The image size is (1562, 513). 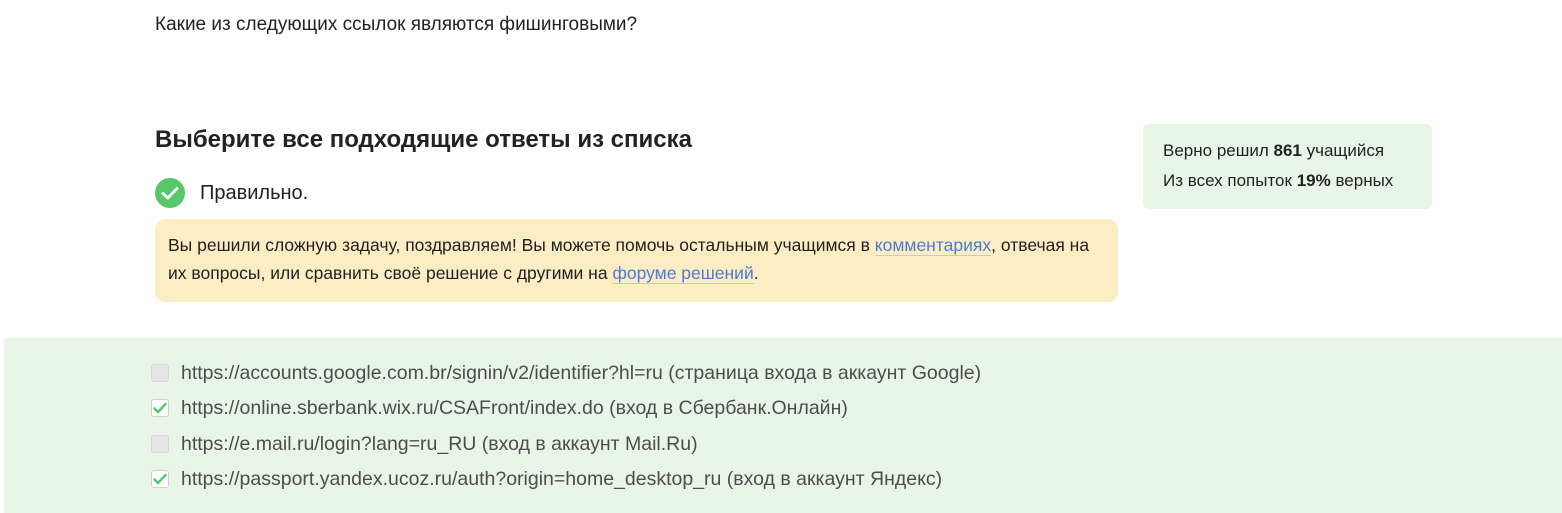 I want to click on stats-solved-line: Верно решил 861 учащийся, so click(x=1287, y=151).